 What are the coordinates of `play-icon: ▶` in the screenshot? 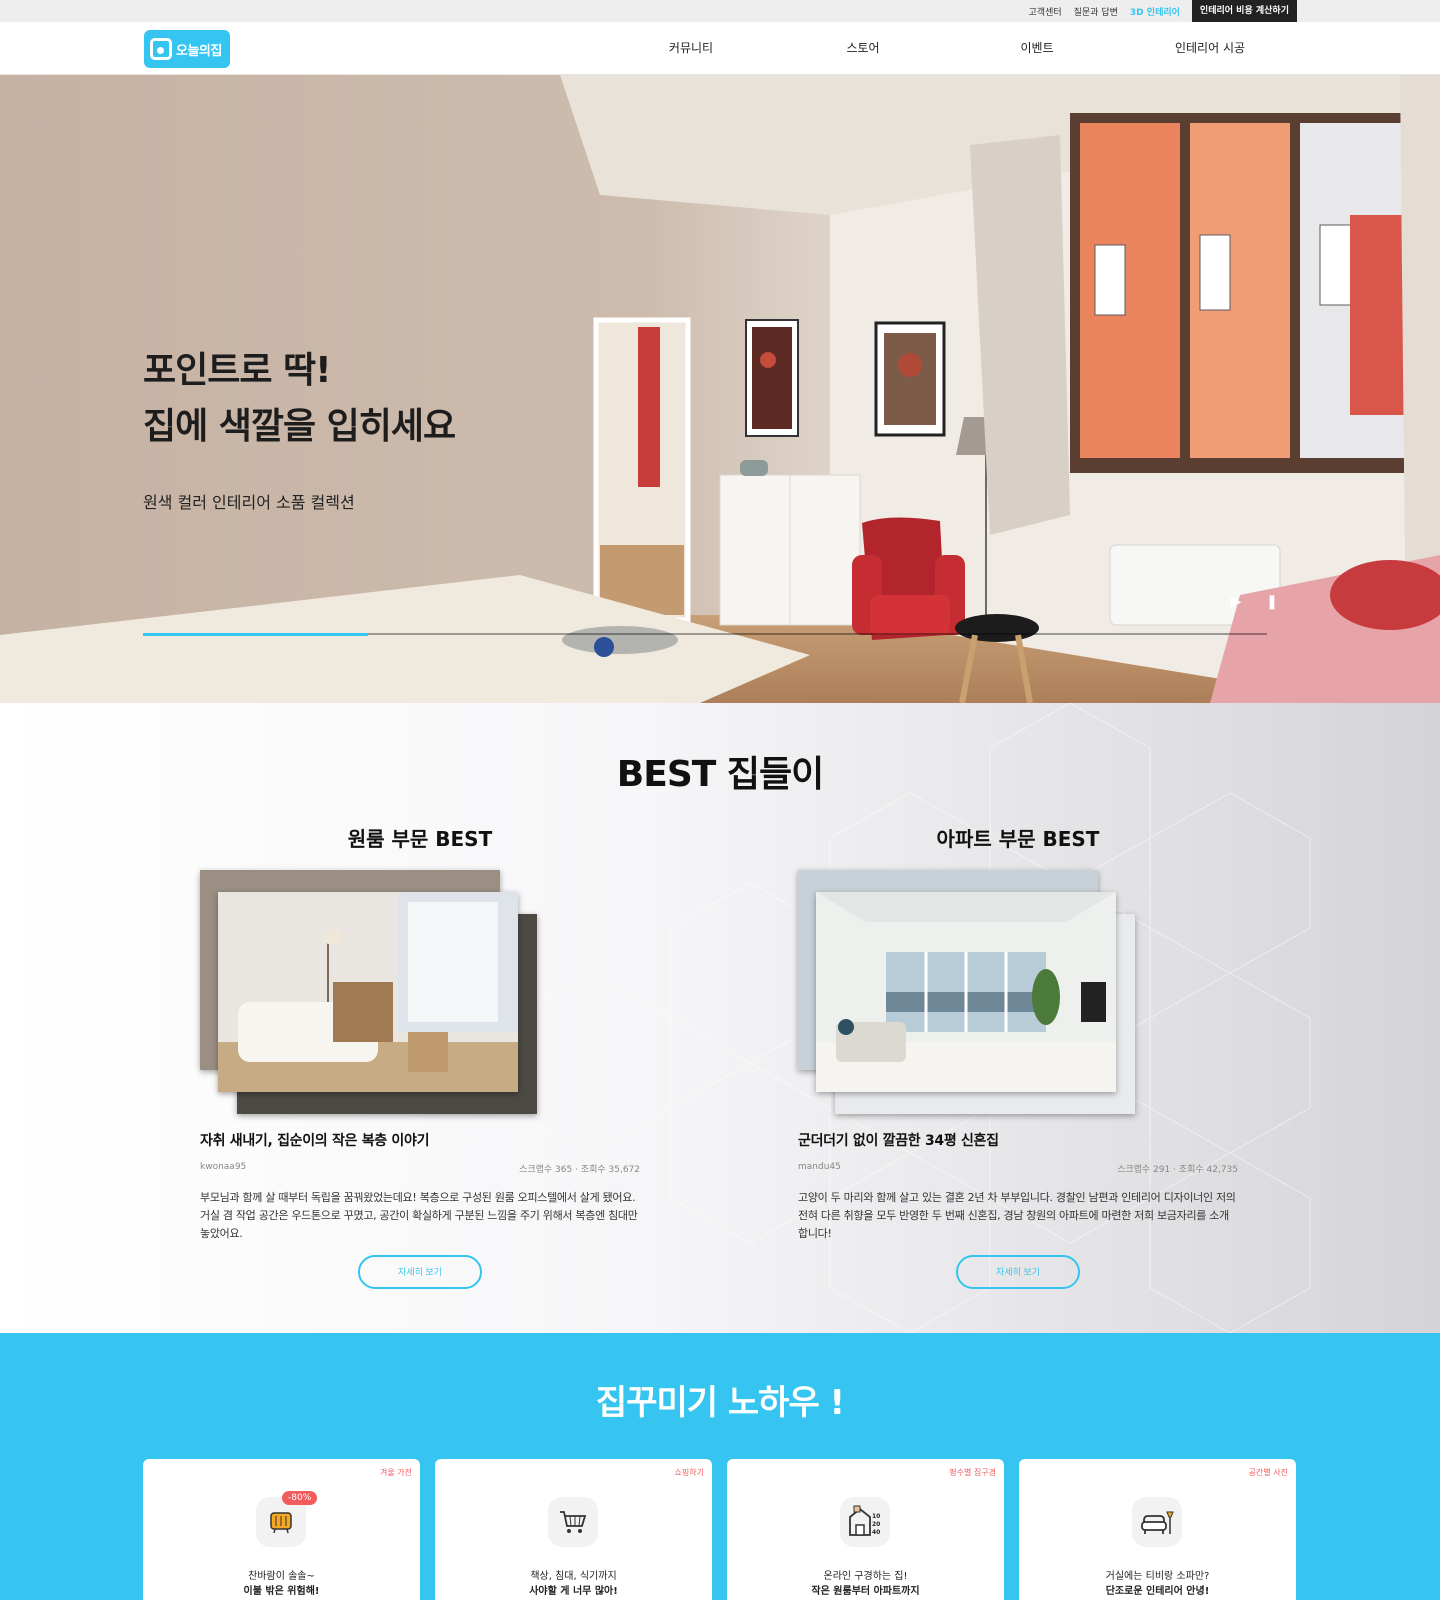 It's located at (1236, 602).